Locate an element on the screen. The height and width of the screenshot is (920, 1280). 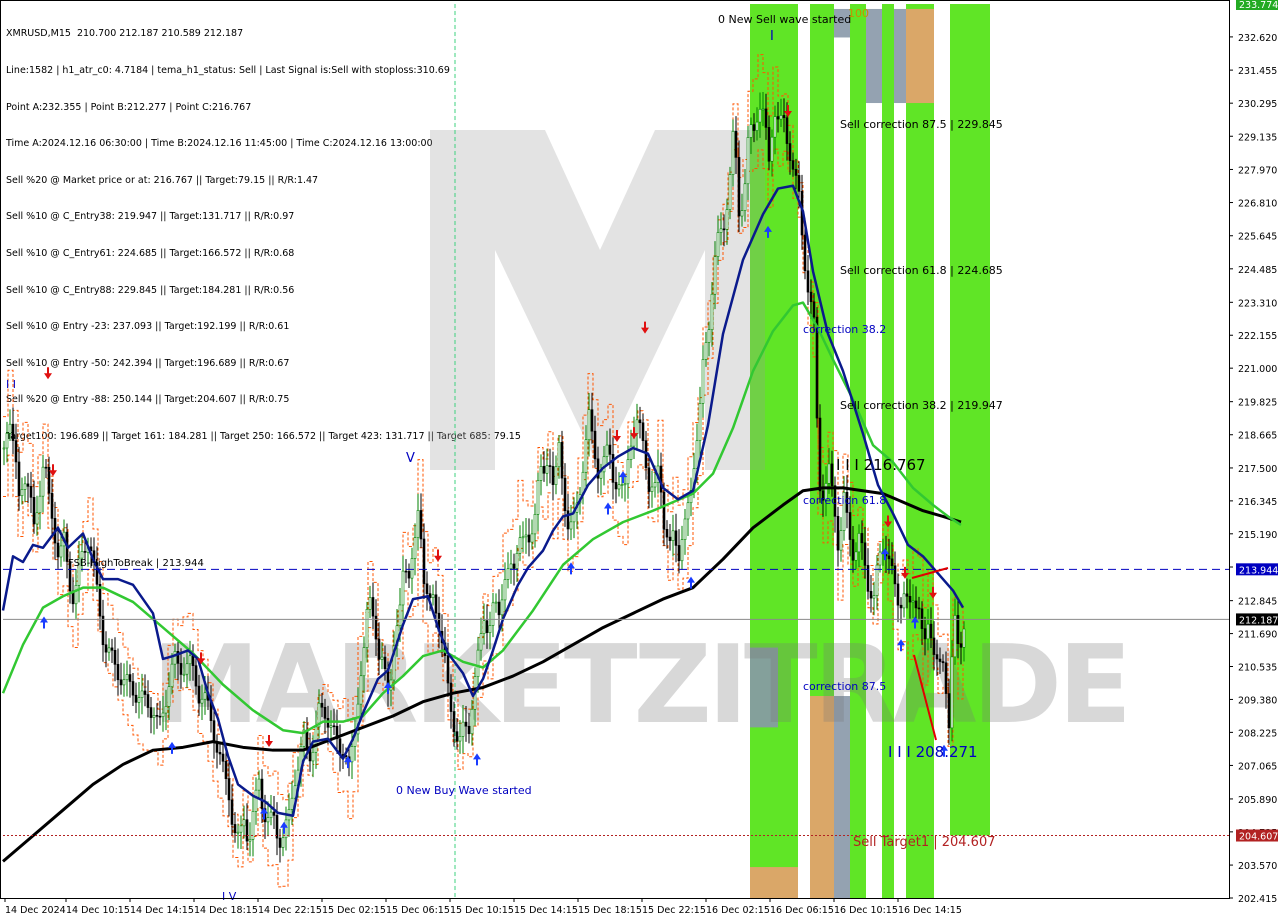
watermark-text: MARKETZITRADE is located at coordinates (640, 685).